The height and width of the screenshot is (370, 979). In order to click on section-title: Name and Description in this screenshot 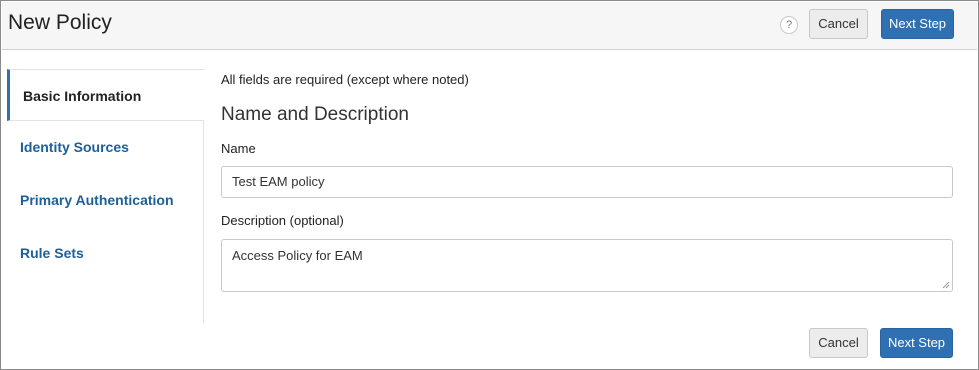, I will do `click(315, 114)`.